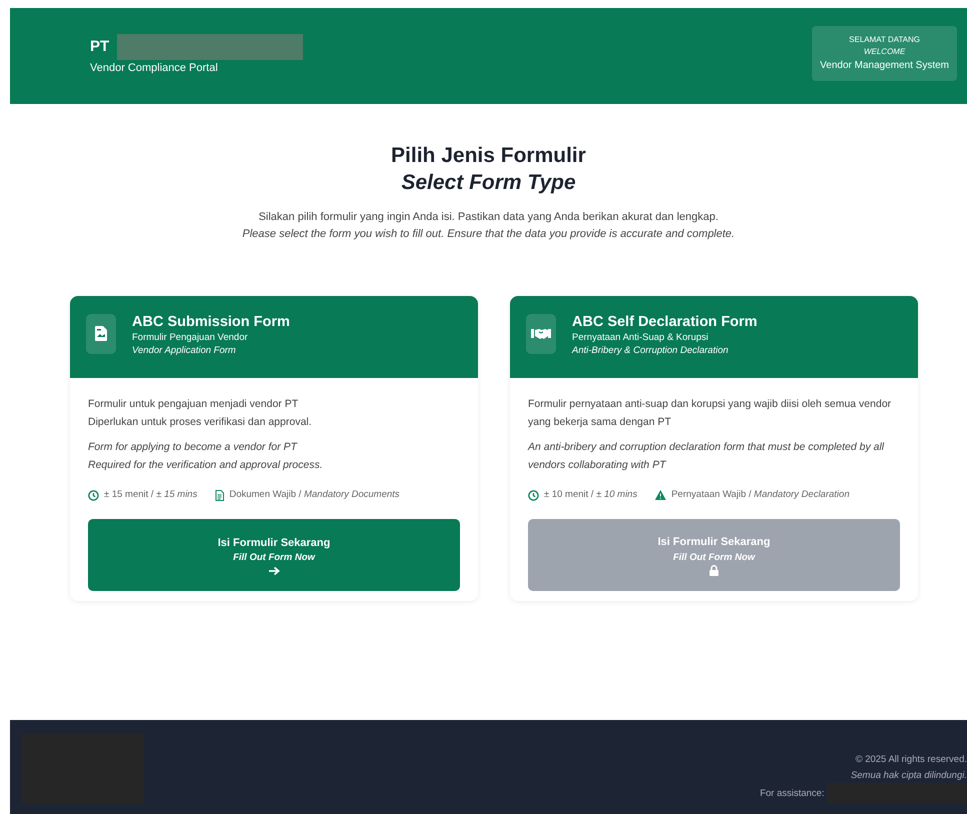  I want to click on form-subtitle: Pernyataan Anti-Suap & Korupsi, so click(641, 337).